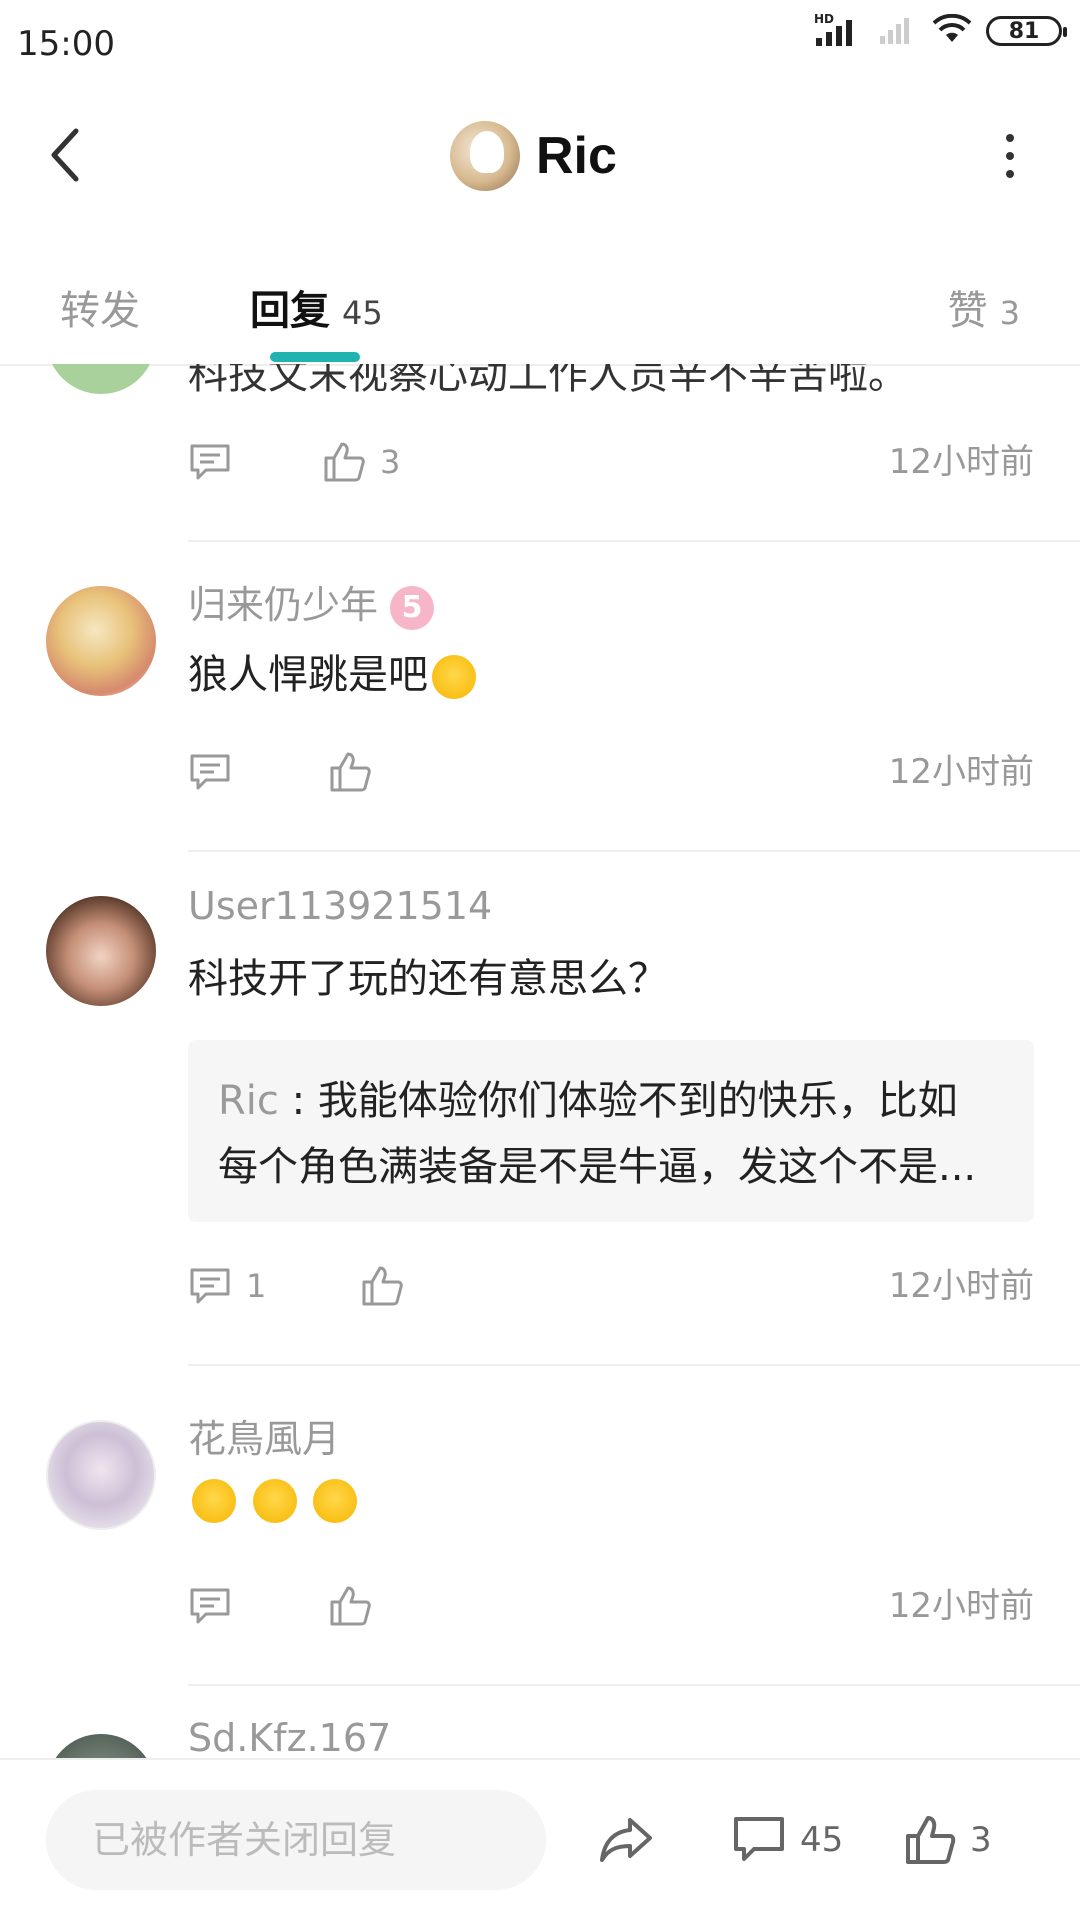 The width and height of the screenshot is (1080, 1922). Describe the element at coordinates (316, 307) in the screenshot. I see `tab-replies: 回复 45` at that location.